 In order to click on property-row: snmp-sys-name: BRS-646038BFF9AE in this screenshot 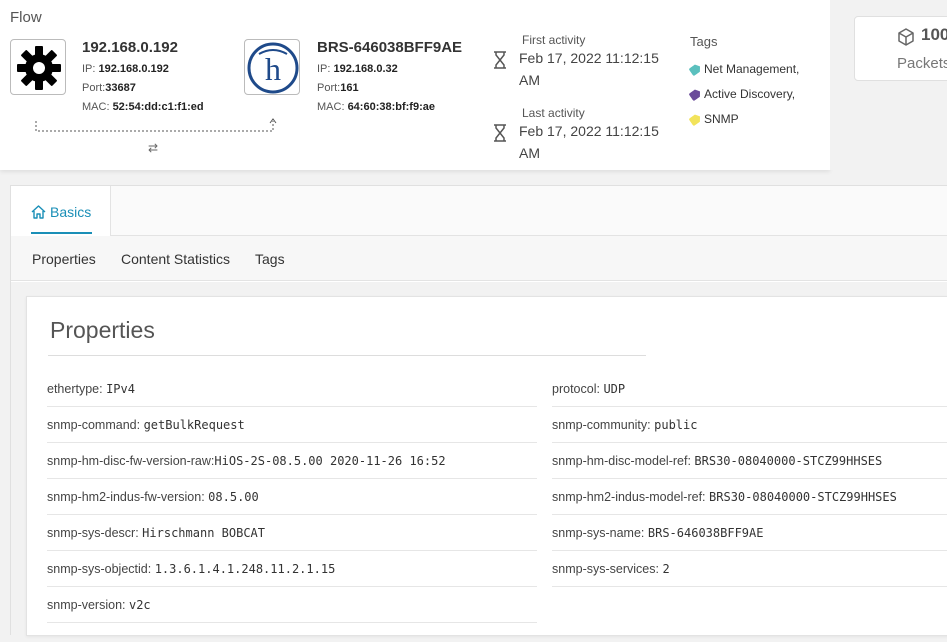, I will do `click(749, 533)`.